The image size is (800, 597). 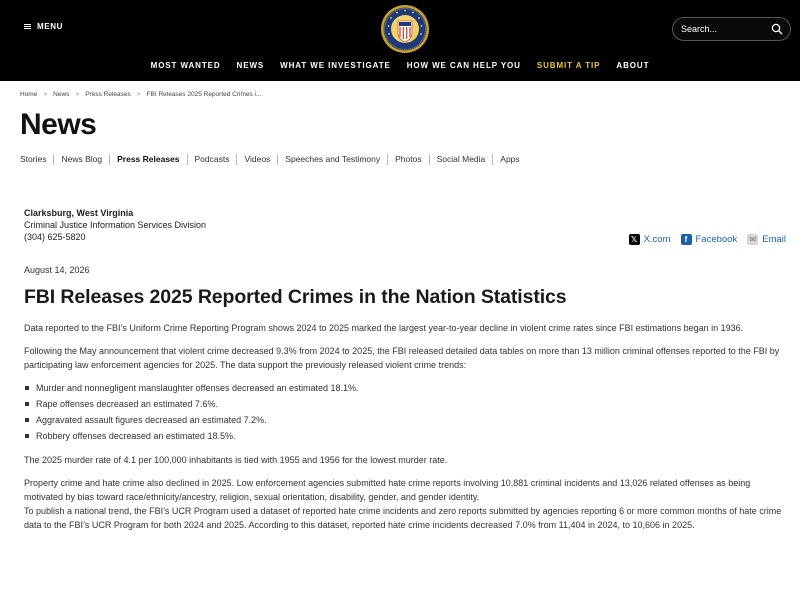 What do you see at coordinates (256, 159) in the screenshot?
I see `subnav-videos: Videos` at bounding box center [256, 159].